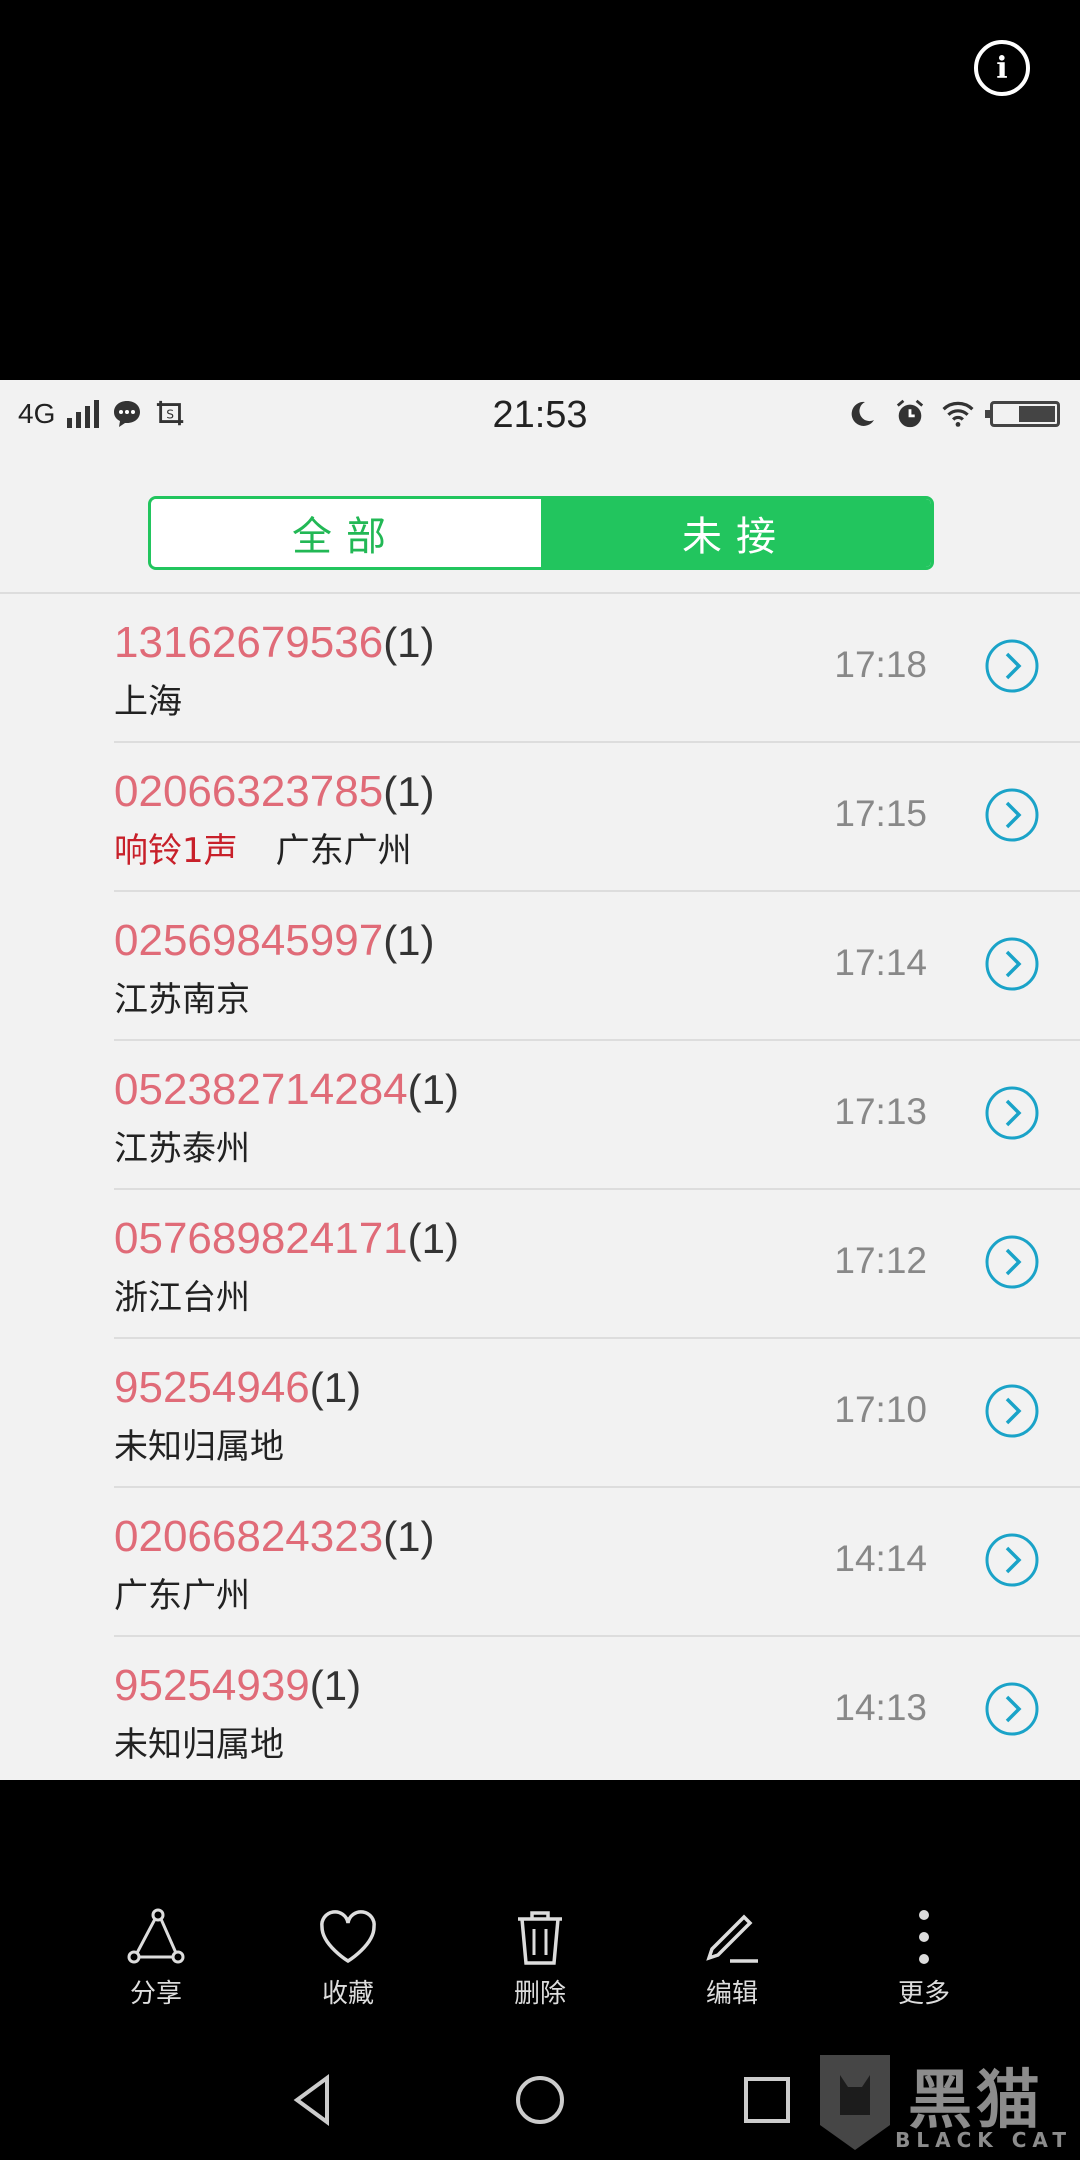 This screenshot has width=1080, height=2160. I want to click on share-icon, so click(156, 1936).